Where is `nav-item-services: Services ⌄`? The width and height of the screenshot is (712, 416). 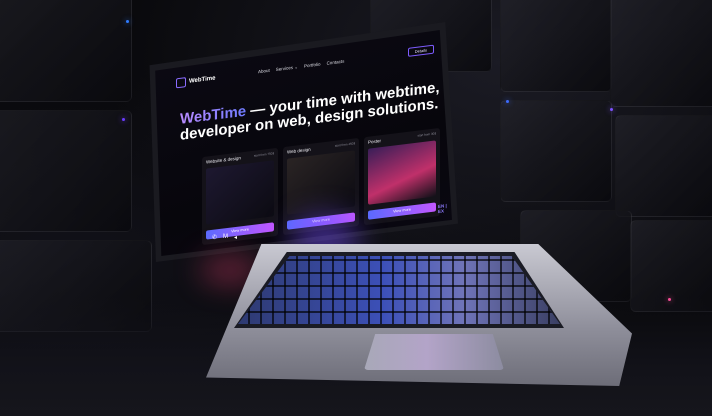 nav-item-services: Services ⌄ is located at coordinates (287, 68).